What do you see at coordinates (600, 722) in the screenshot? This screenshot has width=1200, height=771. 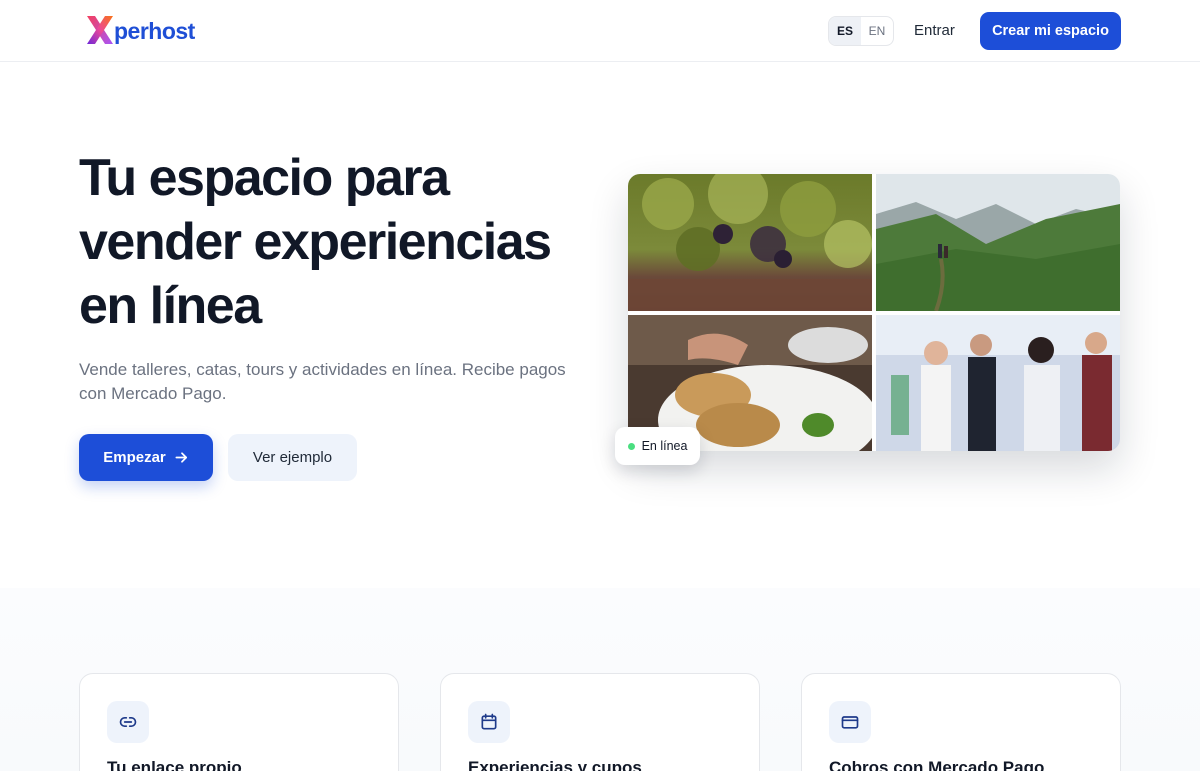 I see `feature-card-calendar: Experiencias y cupos` at bounding box center [600, 722].